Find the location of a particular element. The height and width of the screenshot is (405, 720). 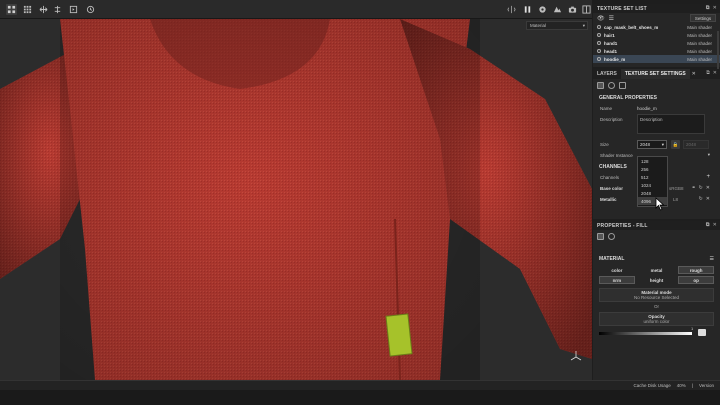

opacity-gradient-track is located at coordinates (645, 333).